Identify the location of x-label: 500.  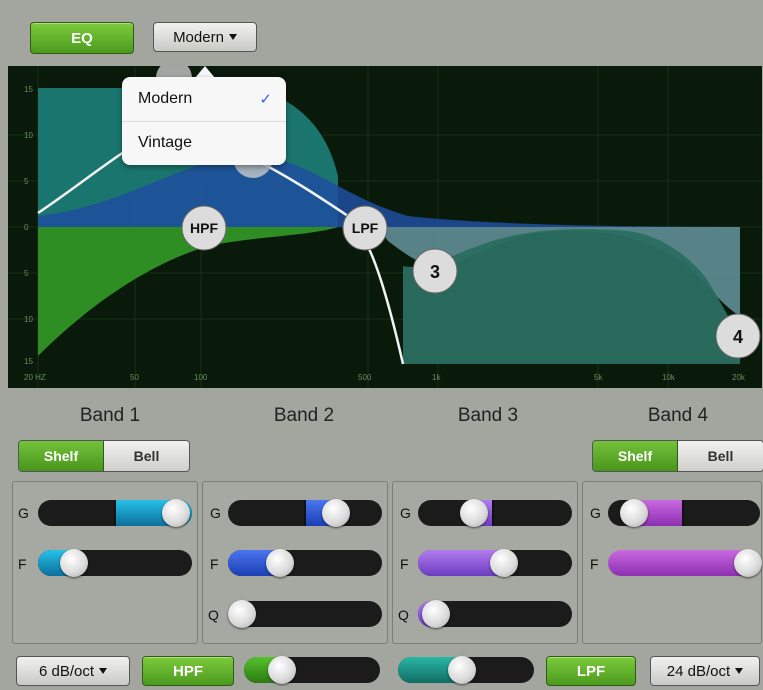
(365, 377).